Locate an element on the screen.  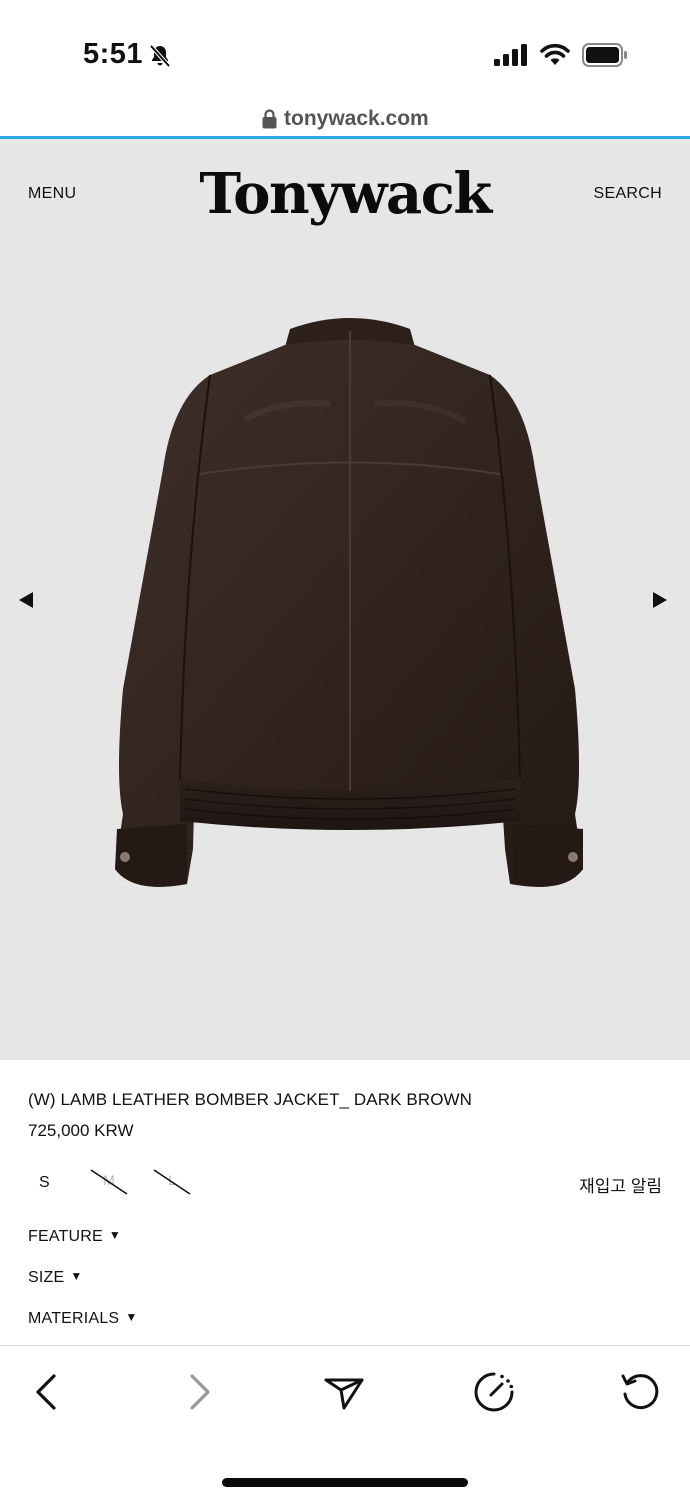
bell-slash-icon is located at coordinates (160, 56).